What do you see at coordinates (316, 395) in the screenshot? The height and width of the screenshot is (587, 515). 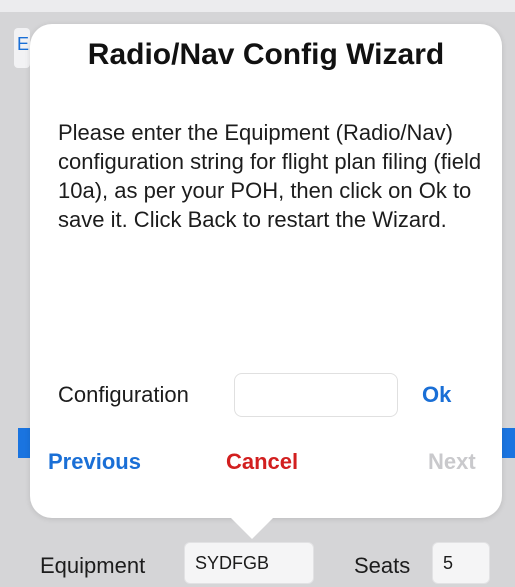 I see `configuration-input` at bounding box center [316, 395].